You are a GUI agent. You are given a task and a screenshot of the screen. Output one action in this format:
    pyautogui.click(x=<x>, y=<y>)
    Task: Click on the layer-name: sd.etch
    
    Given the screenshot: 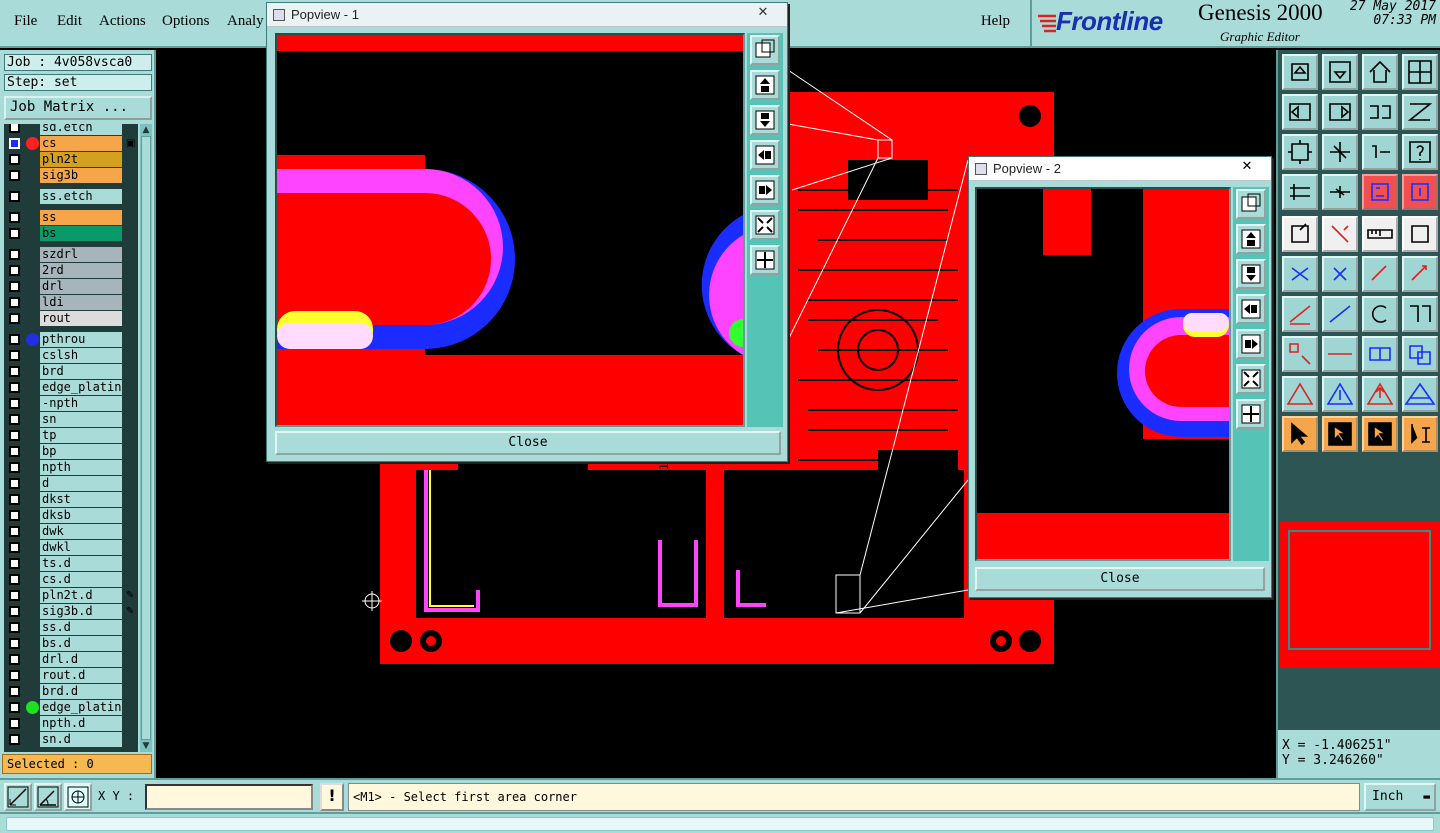 What is the action you would take?
    pyautogui.click(x=81, y=129)
    